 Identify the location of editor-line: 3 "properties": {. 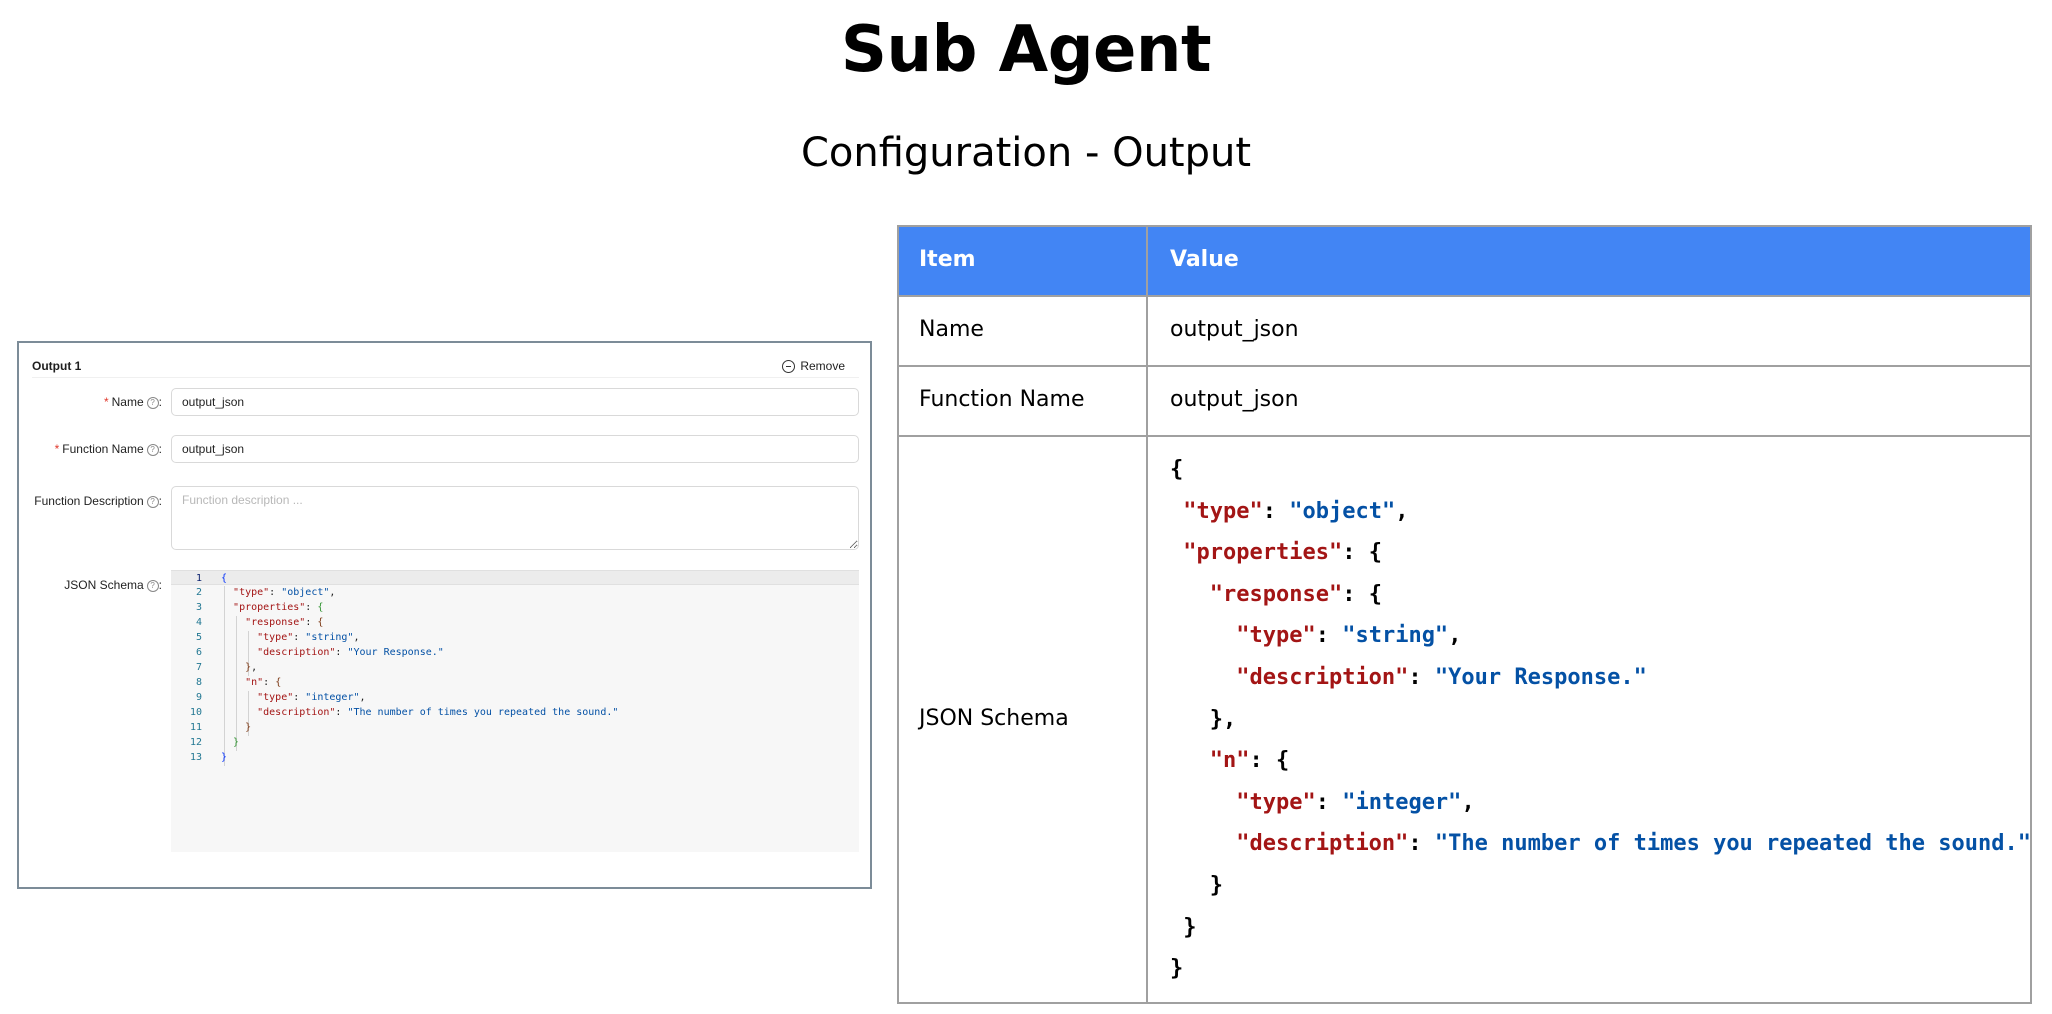
(259, 607).